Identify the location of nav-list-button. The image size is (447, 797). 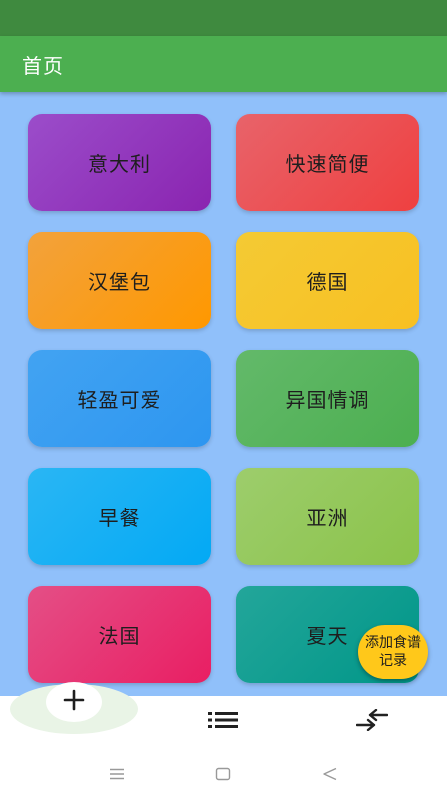
(223, 722).